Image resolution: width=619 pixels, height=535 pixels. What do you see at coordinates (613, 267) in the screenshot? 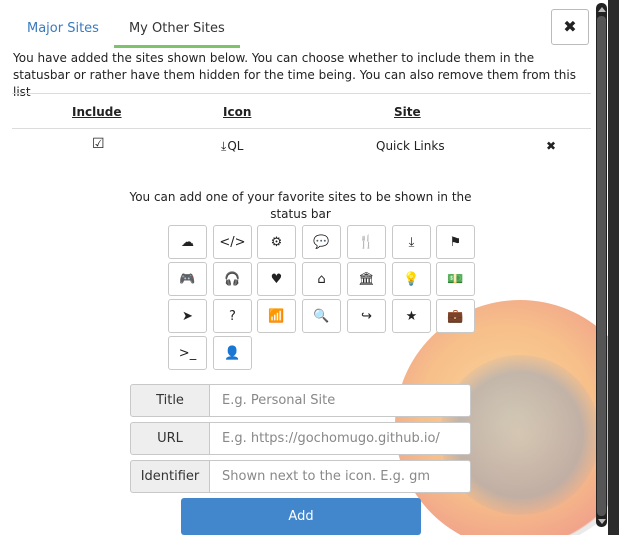
I see `window-edge` at bounding box center [613, 267].